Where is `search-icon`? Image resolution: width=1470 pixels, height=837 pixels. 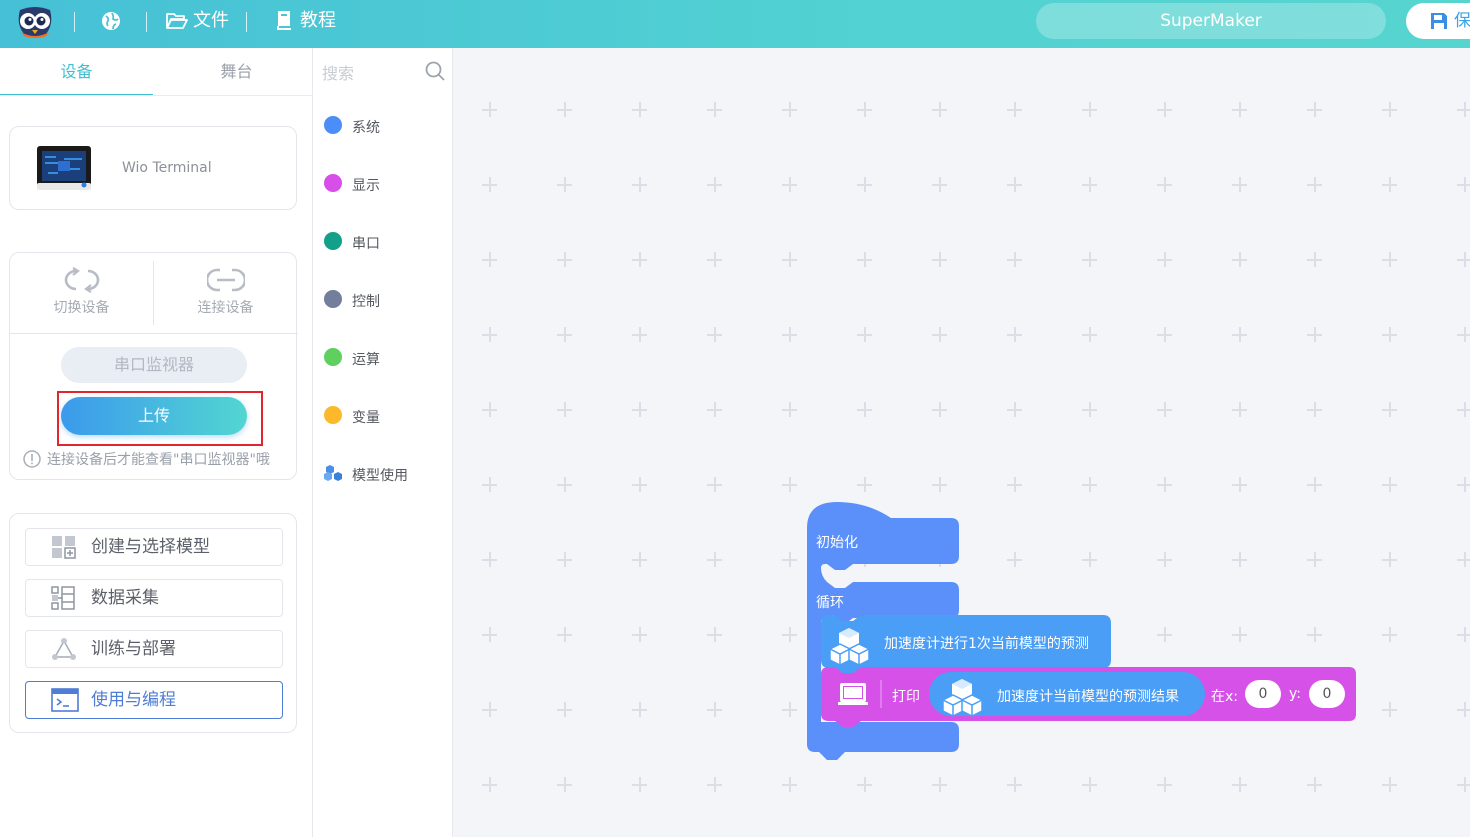
search-icon is located at coordinates (435, 73).